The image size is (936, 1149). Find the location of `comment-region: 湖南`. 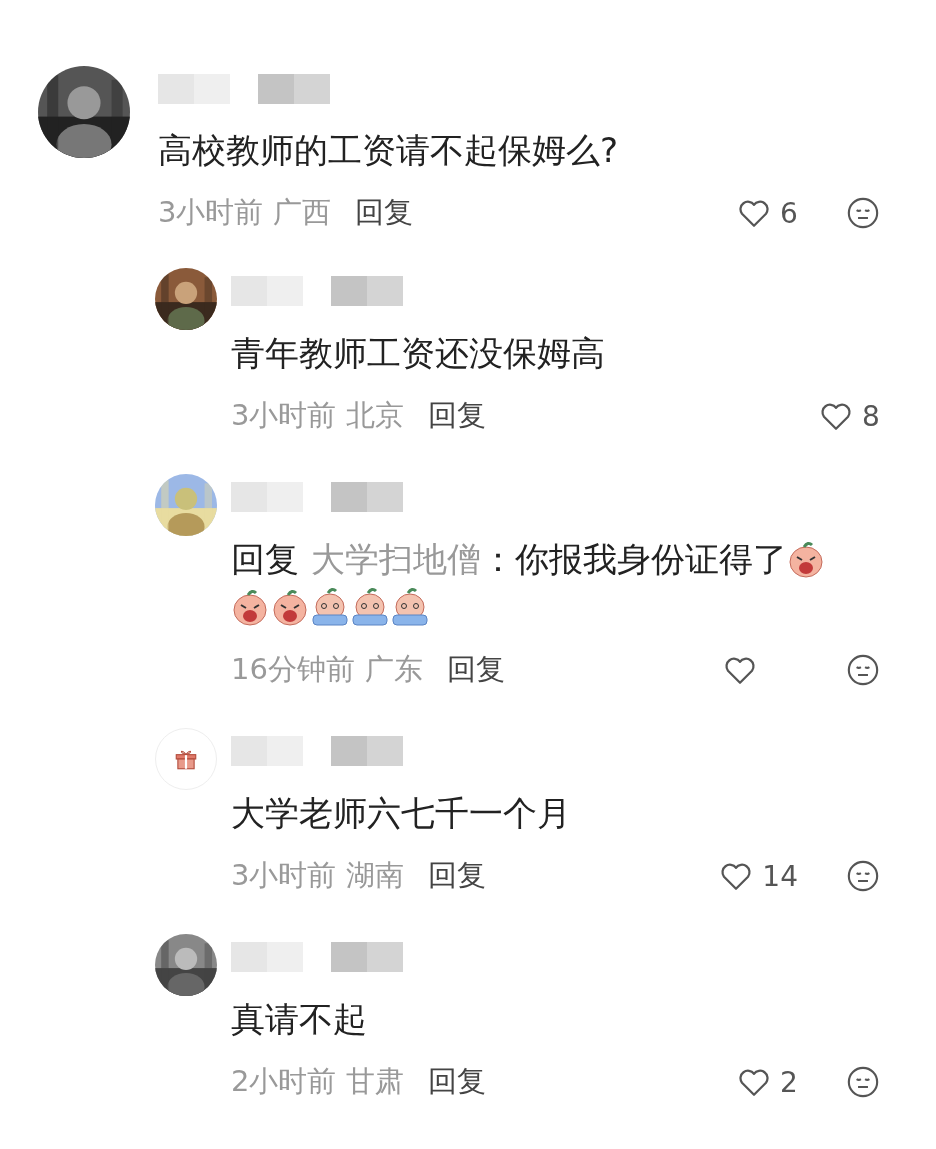

comment-region: 湖南 is located at coordinates (375, 875).